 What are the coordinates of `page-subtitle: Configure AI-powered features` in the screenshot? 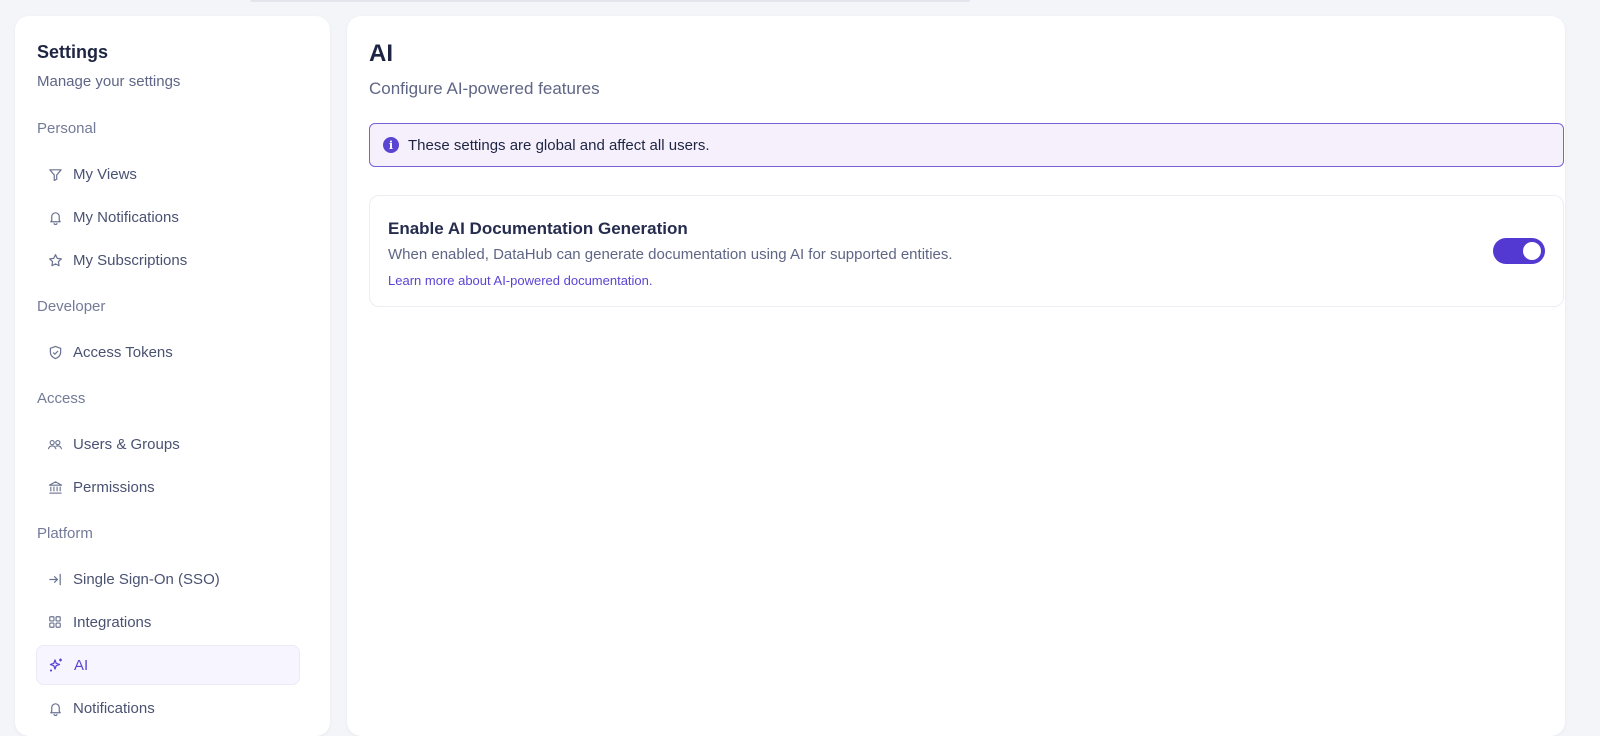 It's located at (484, 88).